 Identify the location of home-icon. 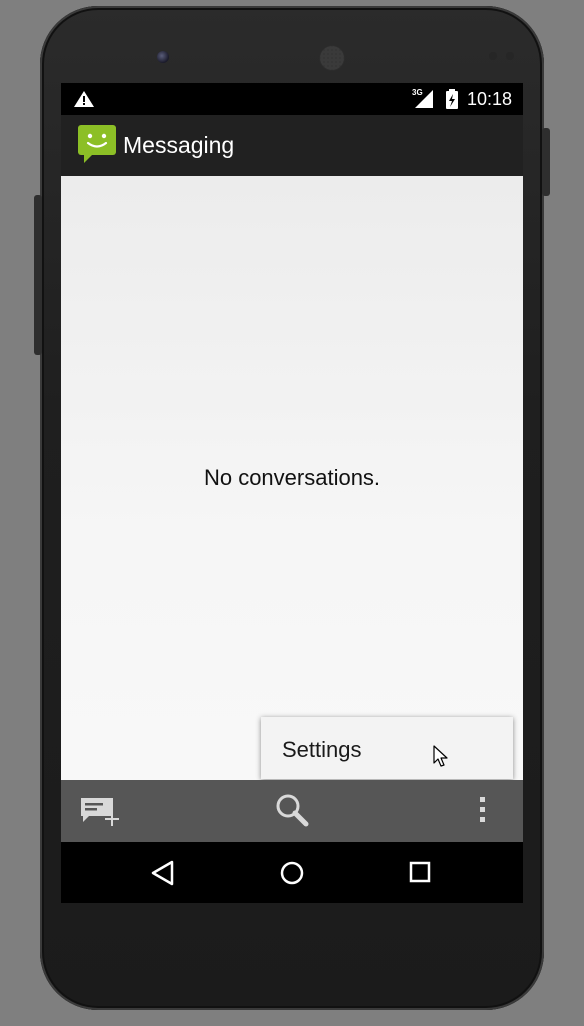
(292, 873).